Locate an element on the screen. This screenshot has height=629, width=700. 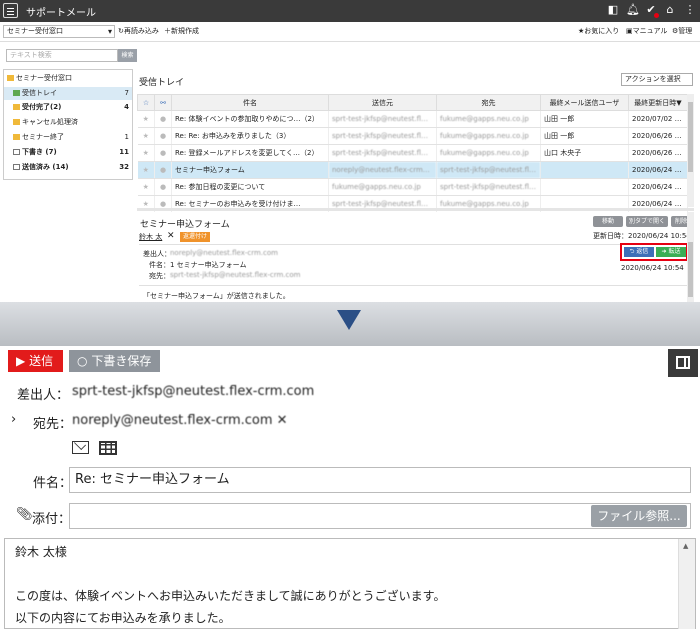
favorites-button: ★お気に入り is located at coordinates (598, 31).